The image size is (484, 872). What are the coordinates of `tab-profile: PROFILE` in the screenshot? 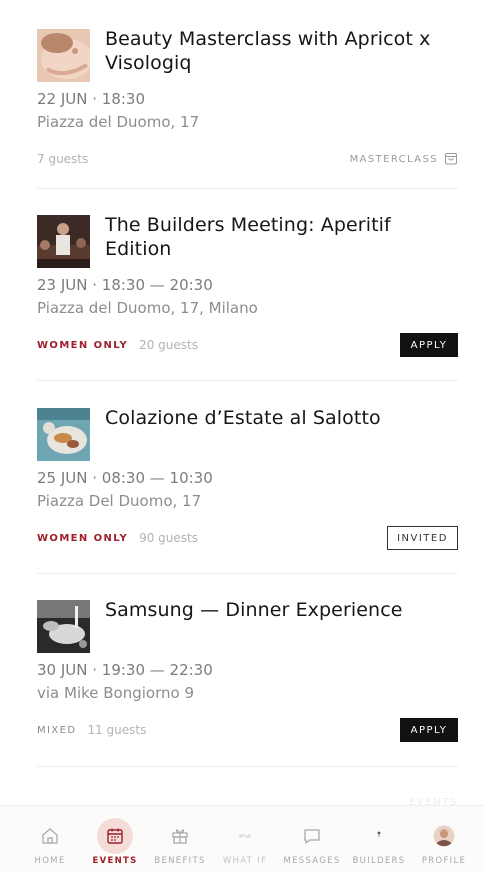 It's located at (444, 839).